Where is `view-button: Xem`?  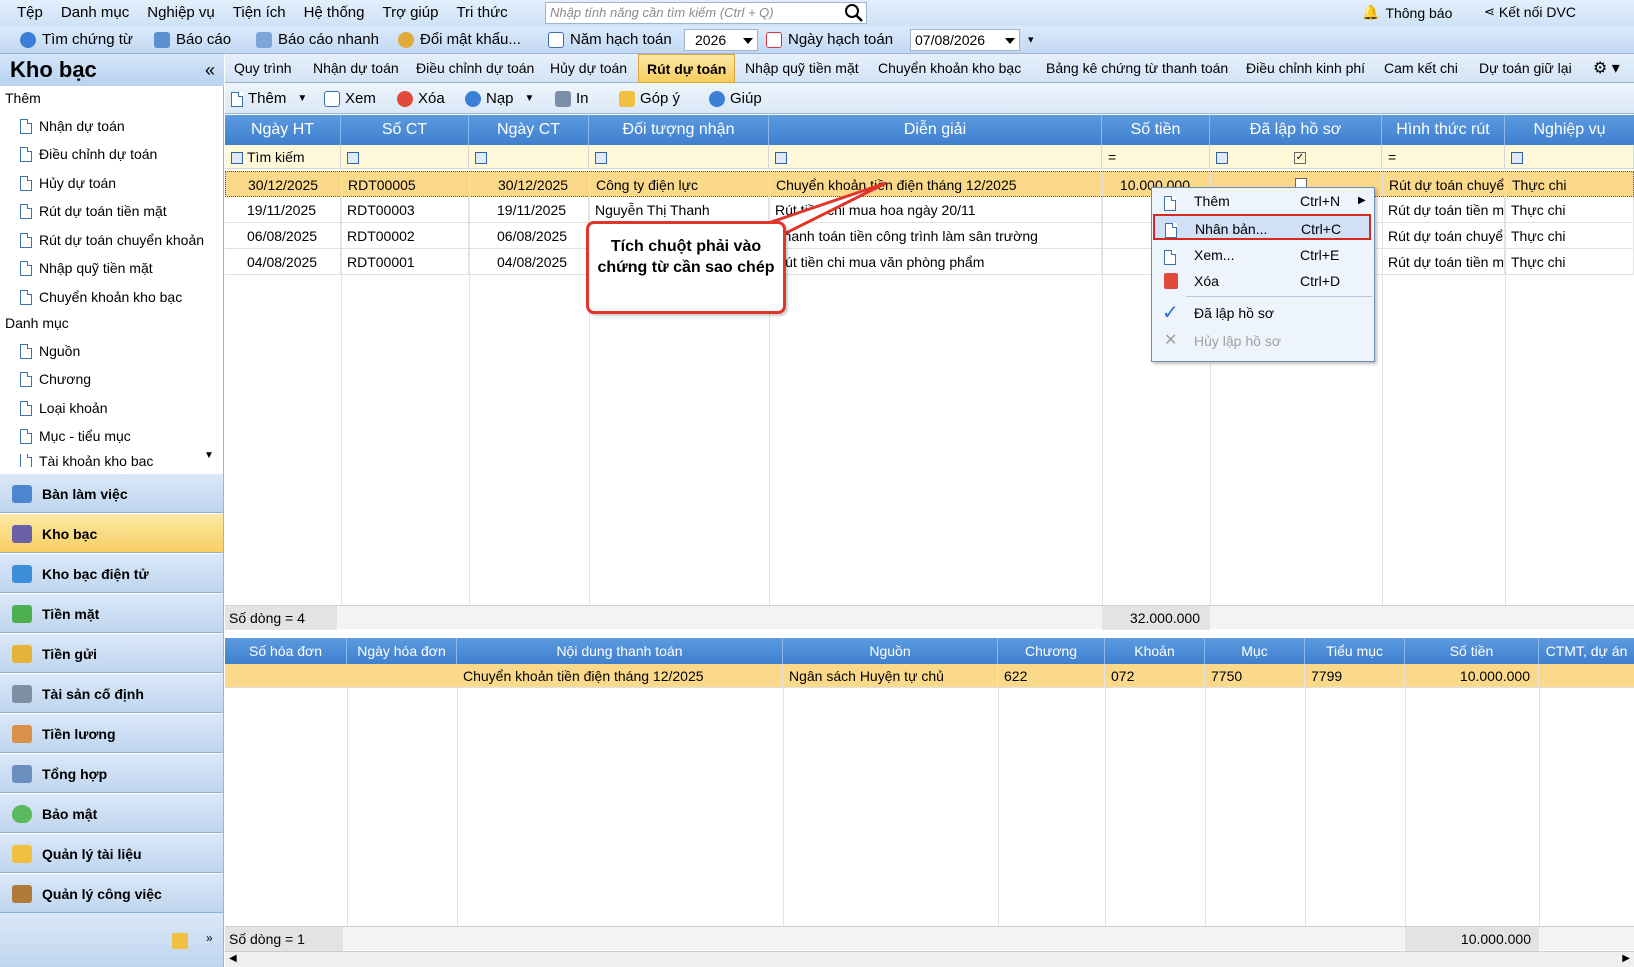
view-button: Xem is located at coordinates (350, 99).